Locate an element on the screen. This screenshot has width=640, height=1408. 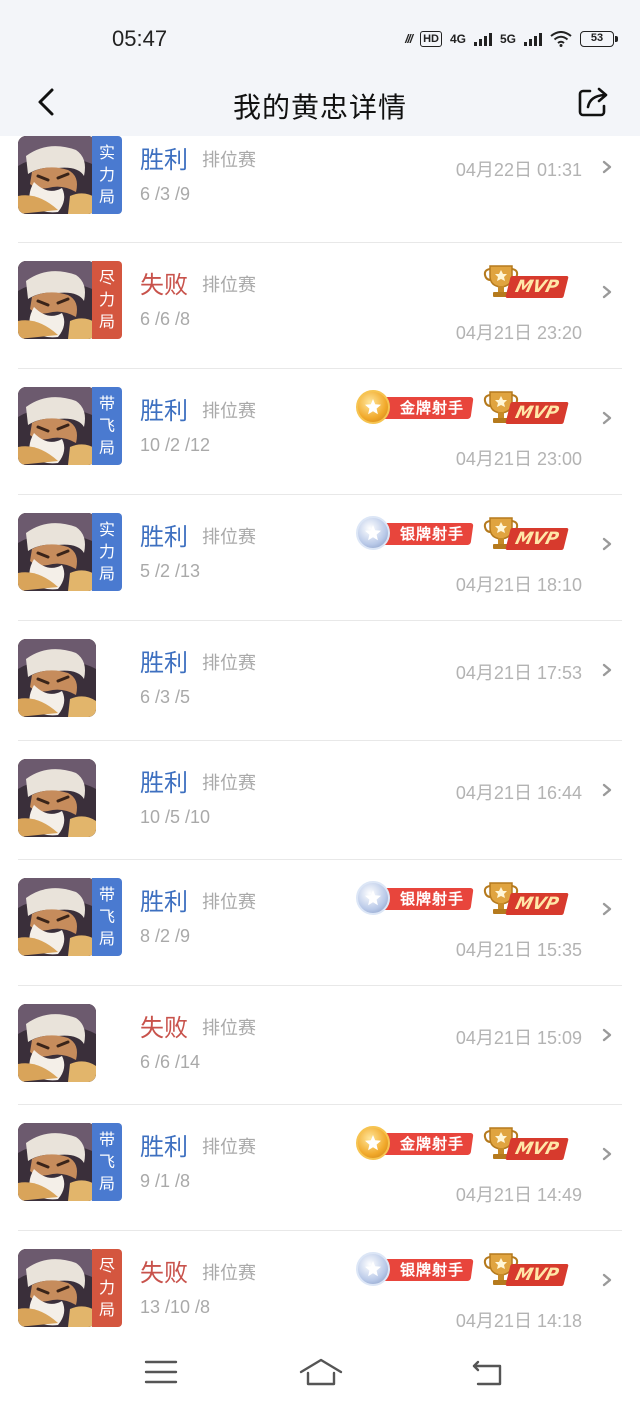
silver-shooter-badge: 银牌射手 is located at coordinates (415, 1269).